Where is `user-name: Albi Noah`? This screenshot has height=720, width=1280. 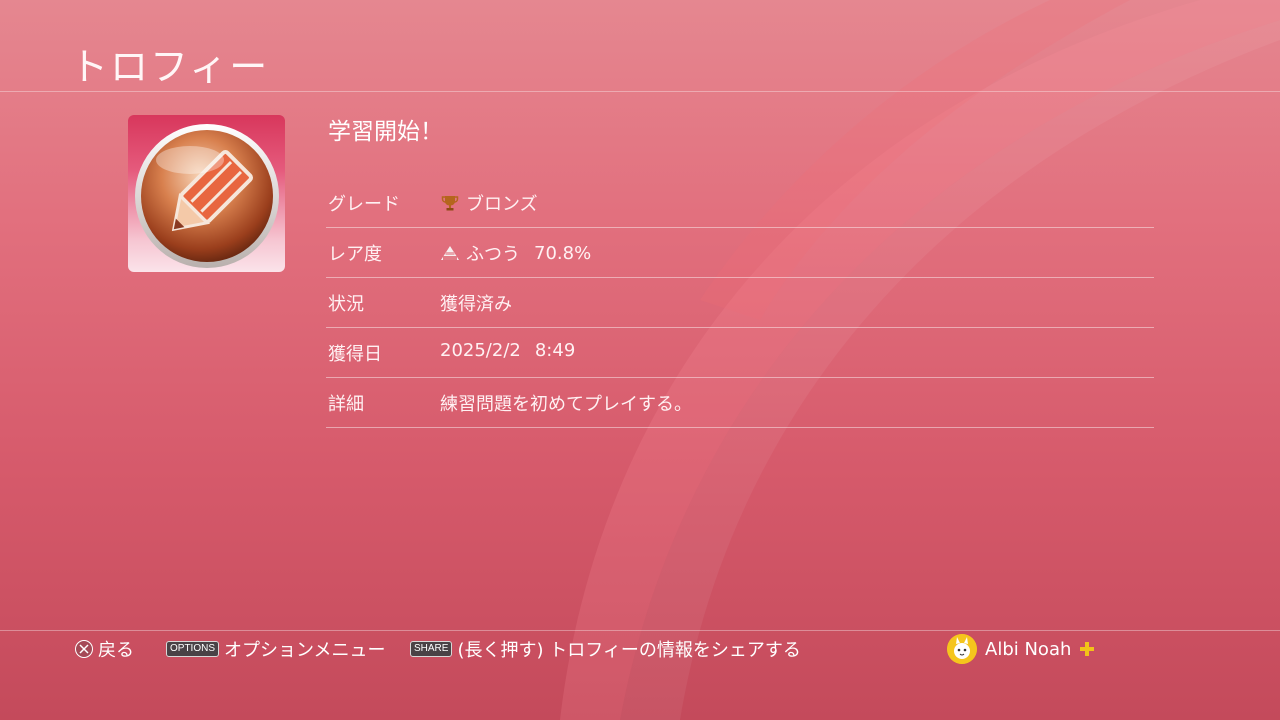 user-name: Albi Noah is located at coordinates (1028, 649).